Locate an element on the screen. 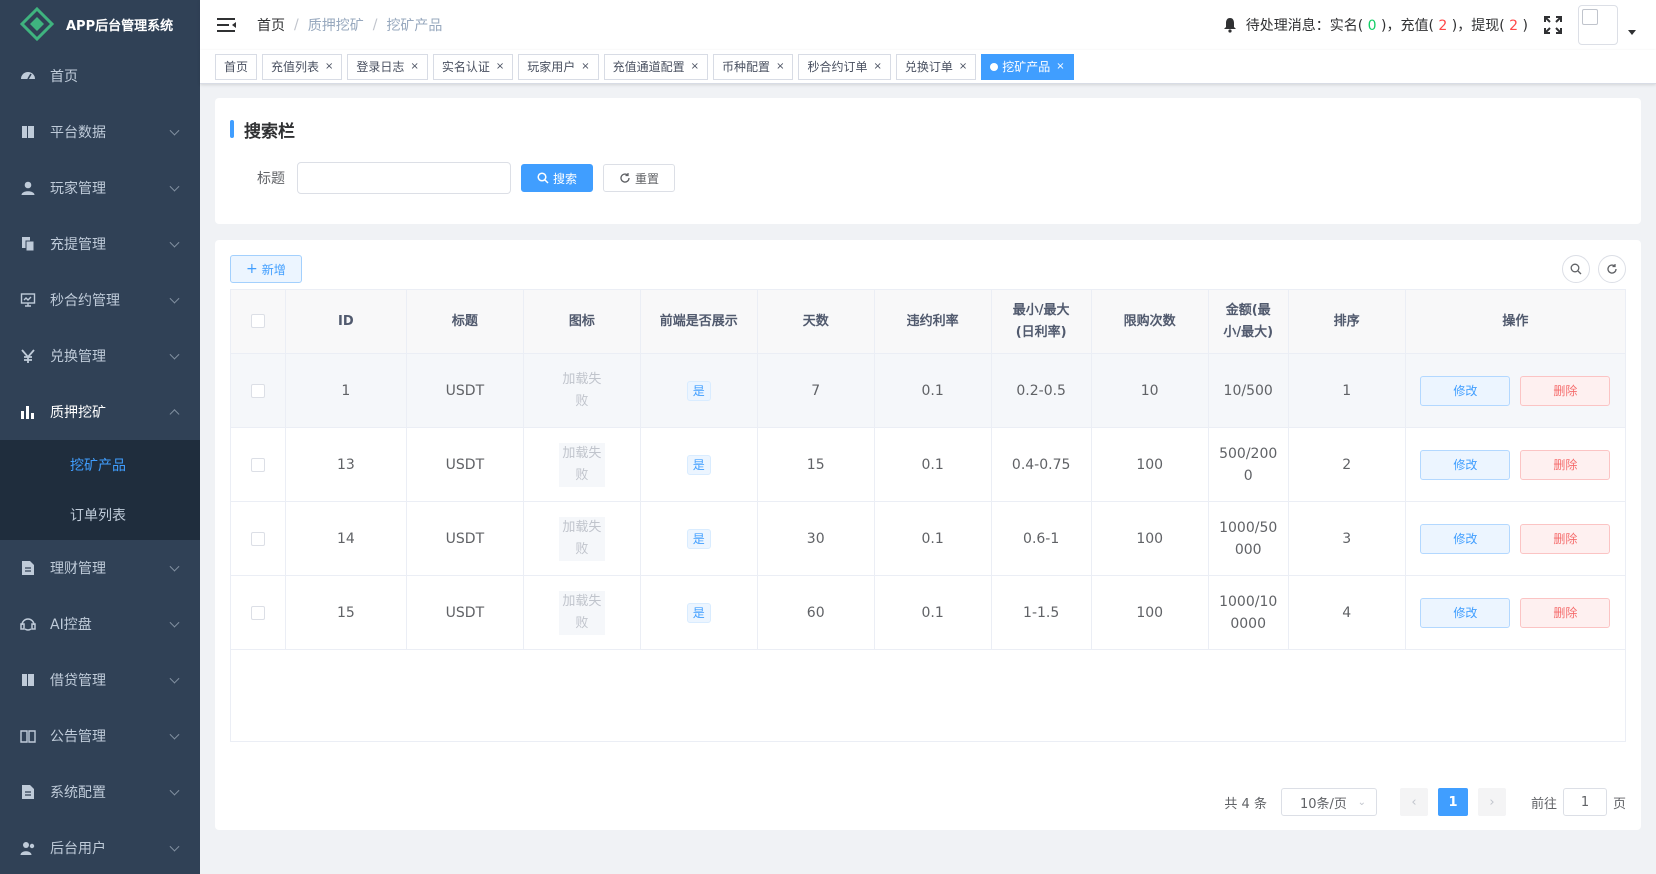  tag-item: 登录日志 × is located at coordinates (387, 66).